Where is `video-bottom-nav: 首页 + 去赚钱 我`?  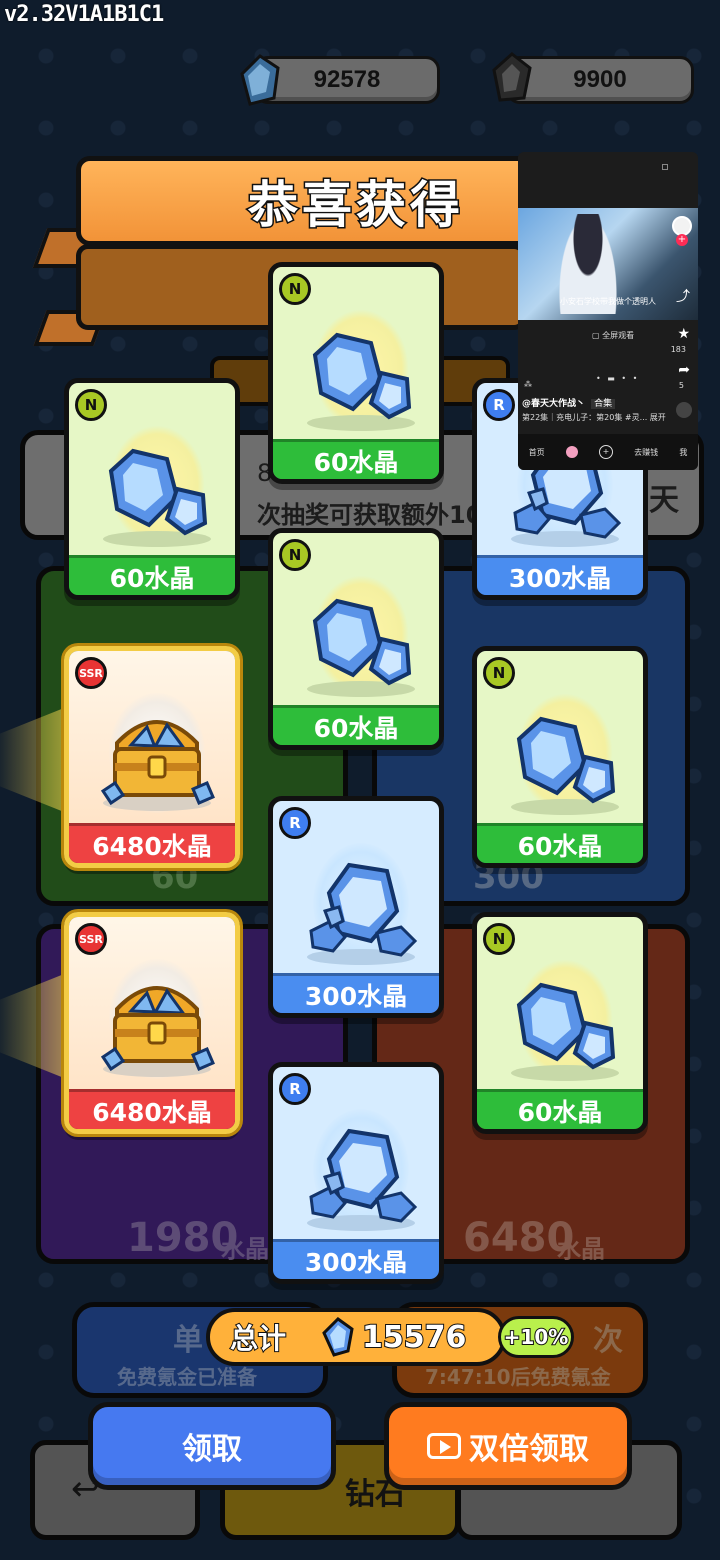
video-bottom-nav: 首页 + 去赚钱 我 is located at coordinates (608, 452).